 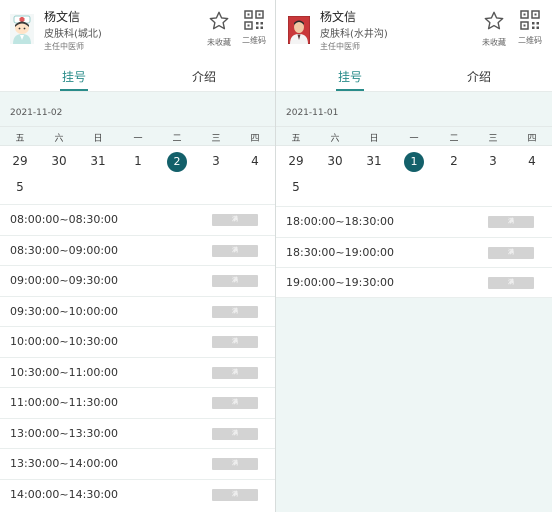 What do you see at coordinates (414, 161) in the screenshot?
I see `calendar-day-selected: 1` at bounding box center [414, 161].